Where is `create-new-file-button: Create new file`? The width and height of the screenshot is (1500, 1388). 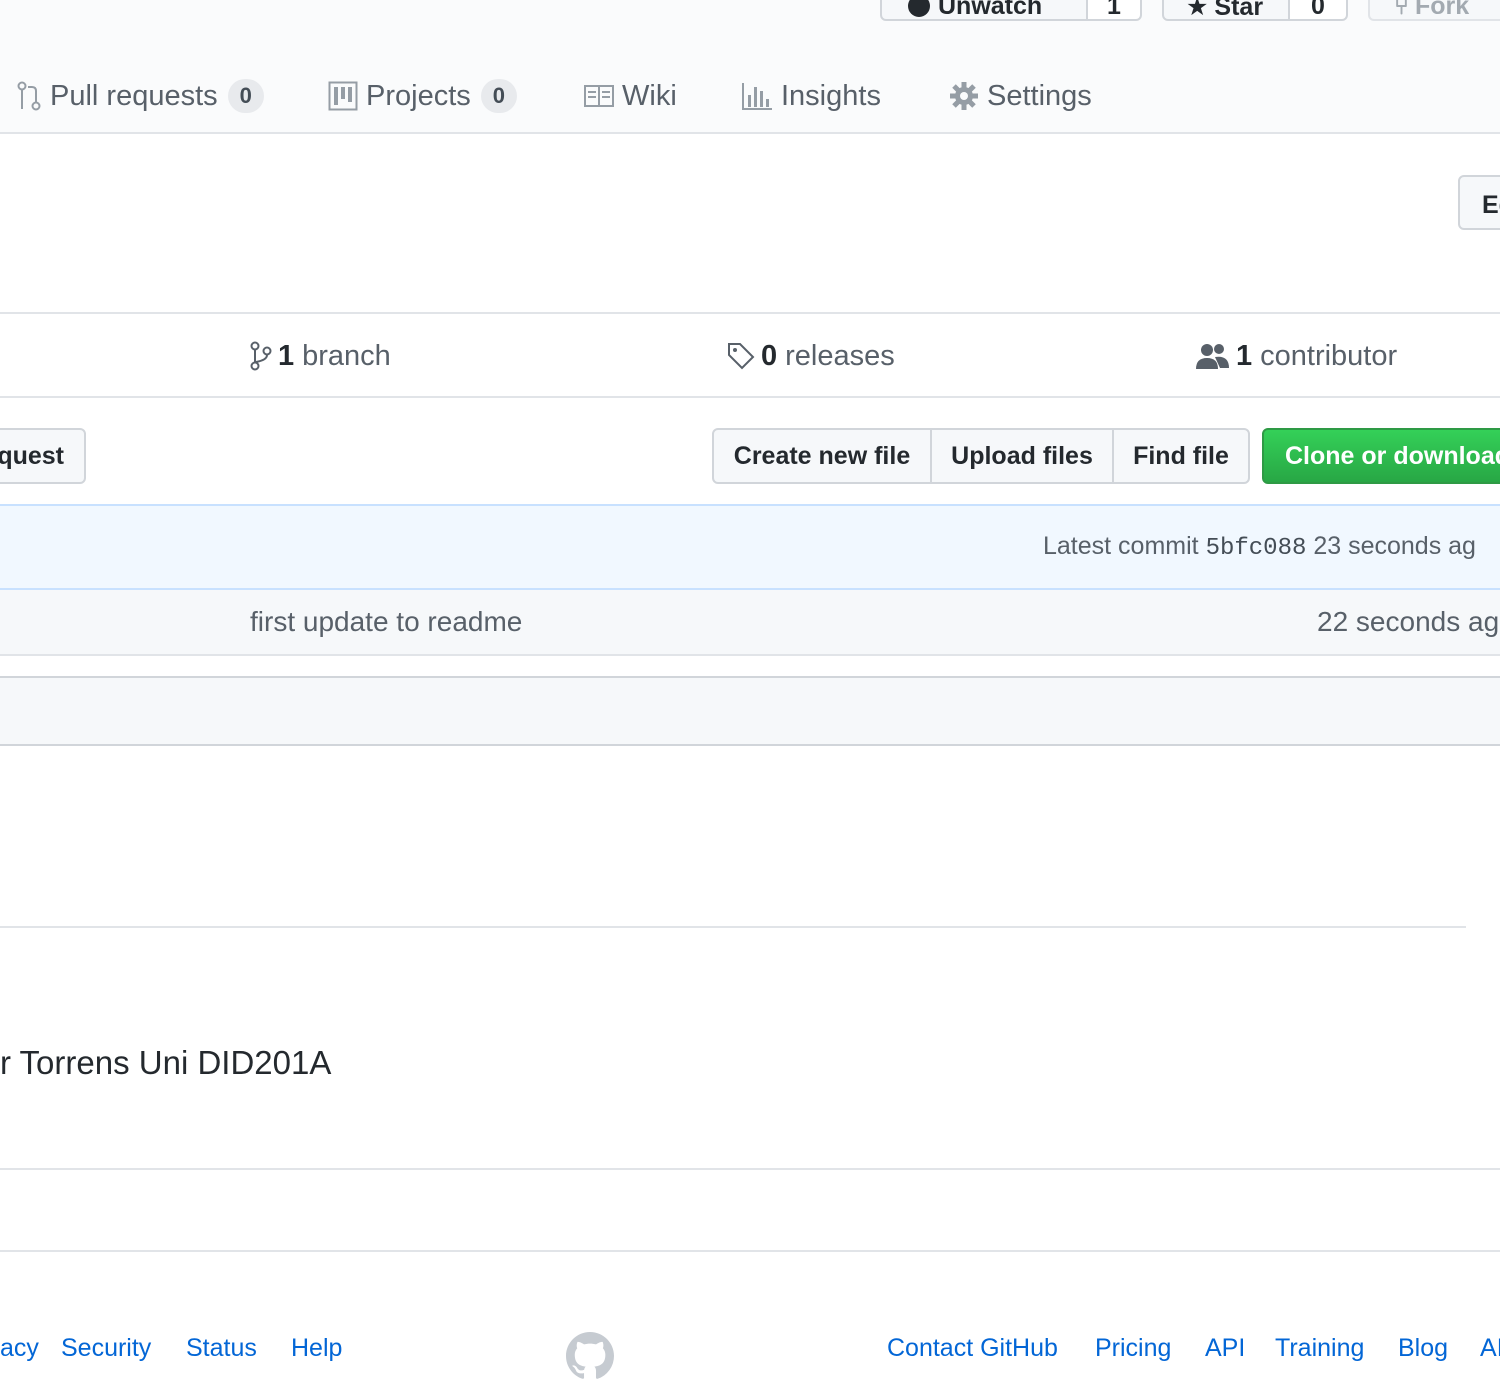
create-new-file-button: Create new file is located at coordinates (822, 456).